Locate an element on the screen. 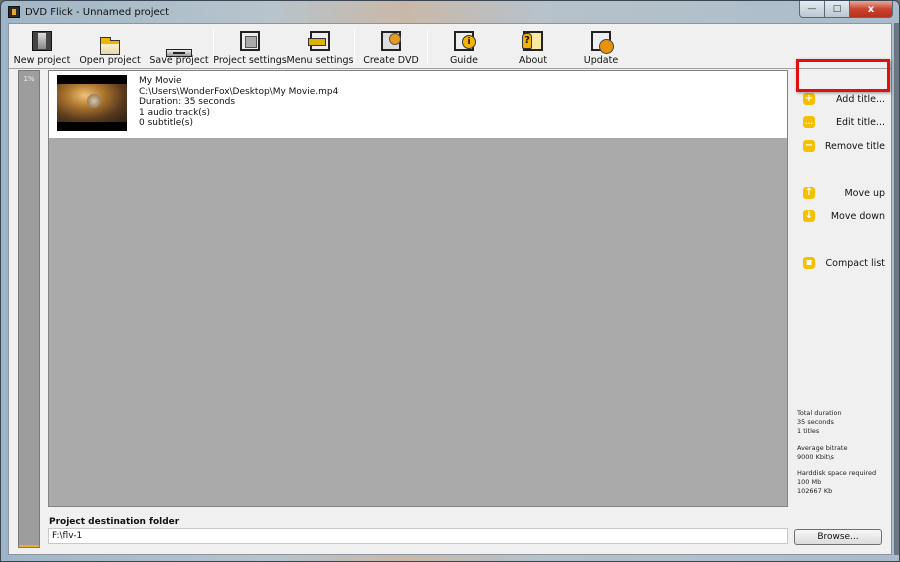 The width and height of the screenshot is (900, 562). close-button: x is located at coordinates (871, 9).